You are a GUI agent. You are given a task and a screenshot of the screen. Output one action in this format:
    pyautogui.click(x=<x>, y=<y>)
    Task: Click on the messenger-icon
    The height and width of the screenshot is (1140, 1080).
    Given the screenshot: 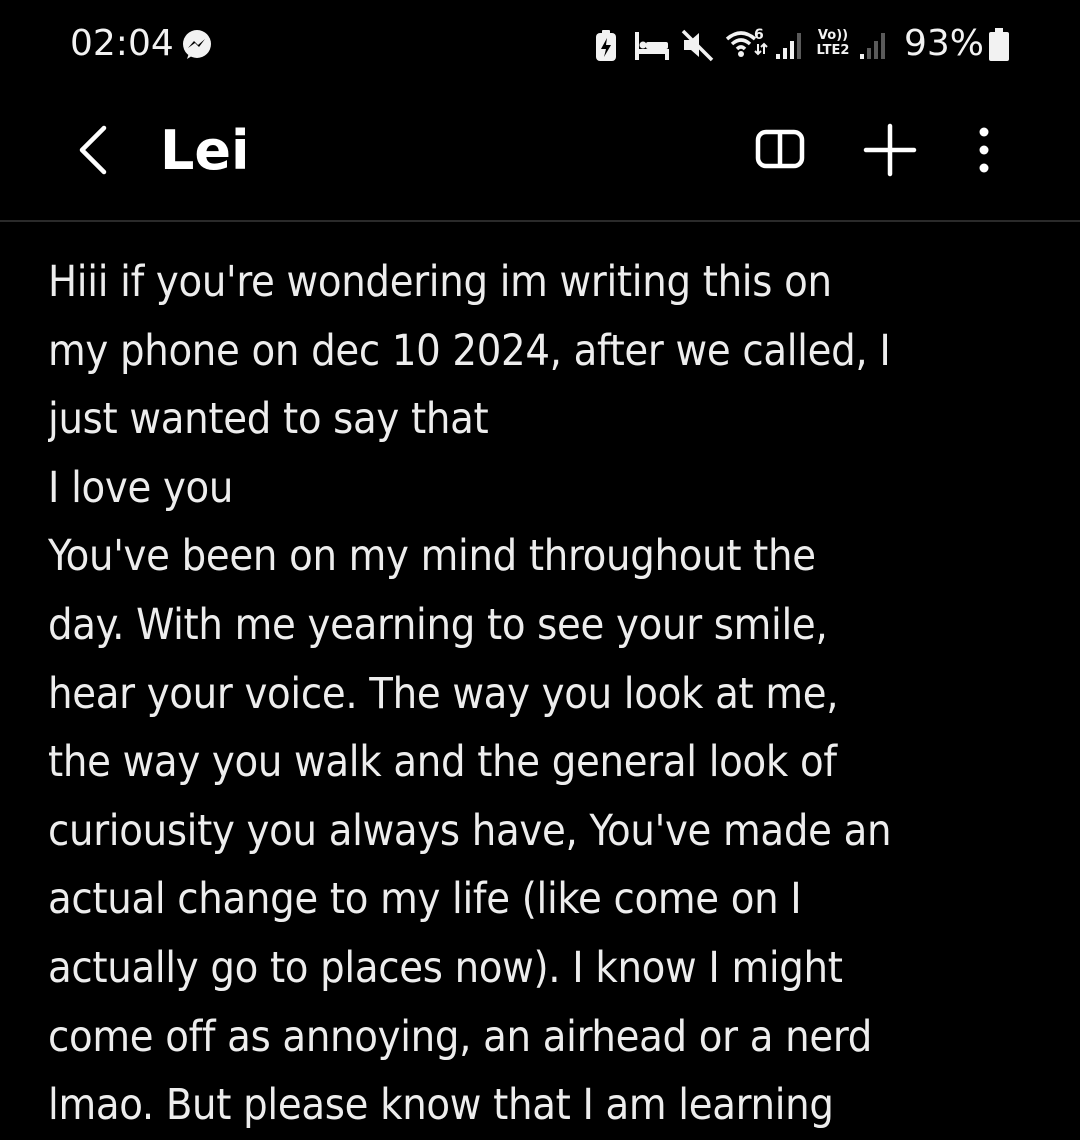 What is the action you would take?
    pyautogui.click(x=197, y=44)
    